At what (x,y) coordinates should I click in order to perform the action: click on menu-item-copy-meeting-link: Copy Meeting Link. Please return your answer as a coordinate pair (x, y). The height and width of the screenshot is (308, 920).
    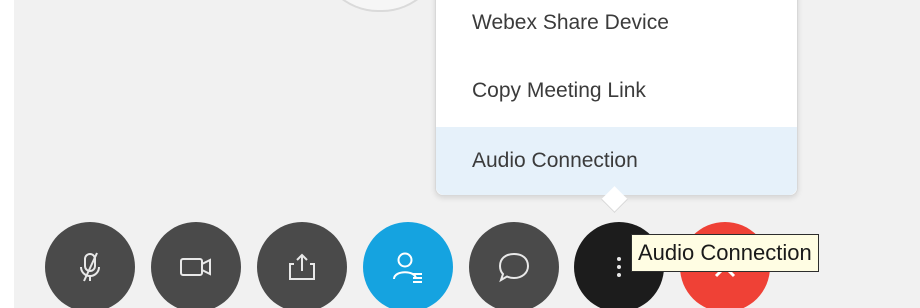
    Looking at the image, I should click on (616, 91).